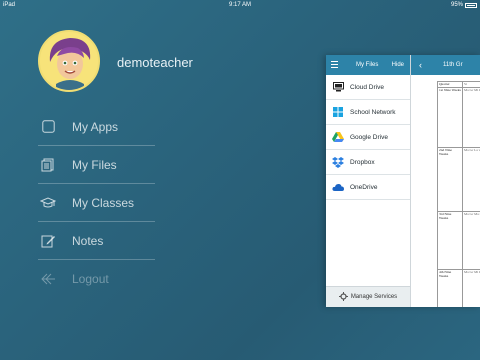 Image resolution: width=480 pixels, height=360 pixels. What do you see at coordinates (420, 65) in the screenshot?
I see `back-icon: ‹` at bounding box center [420, 65].